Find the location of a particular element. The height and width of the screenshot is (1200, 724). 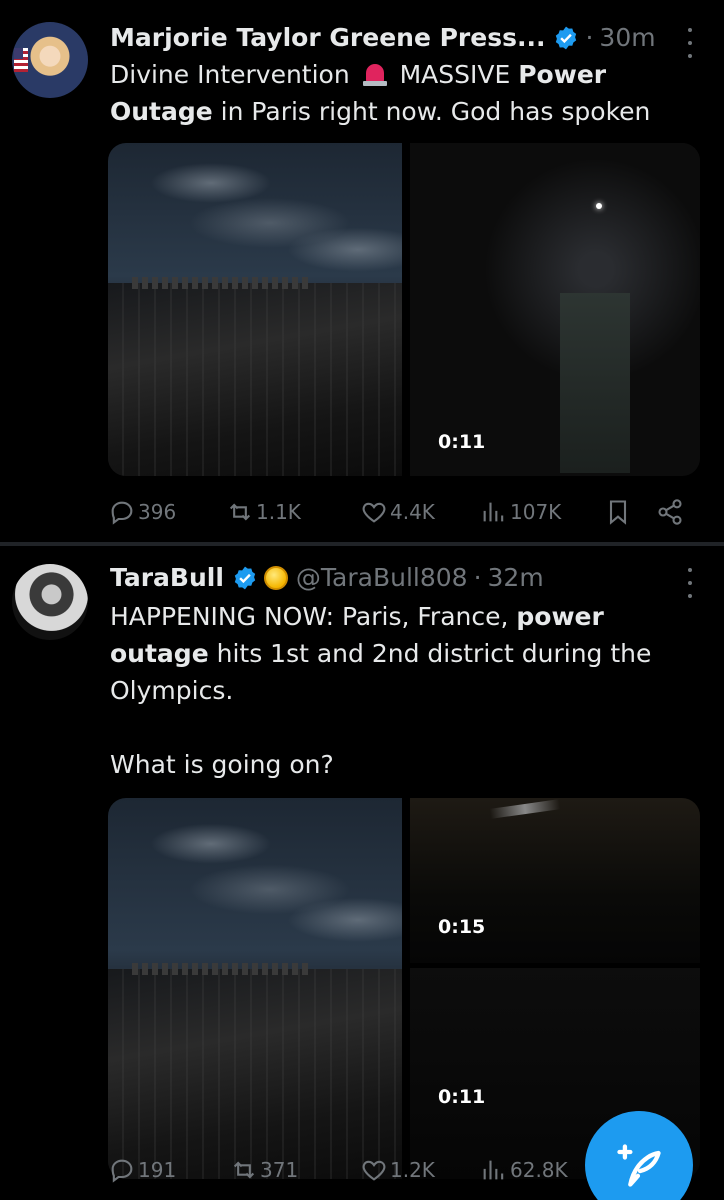

display-name: TaraBull is located at coordinates (167, 578).